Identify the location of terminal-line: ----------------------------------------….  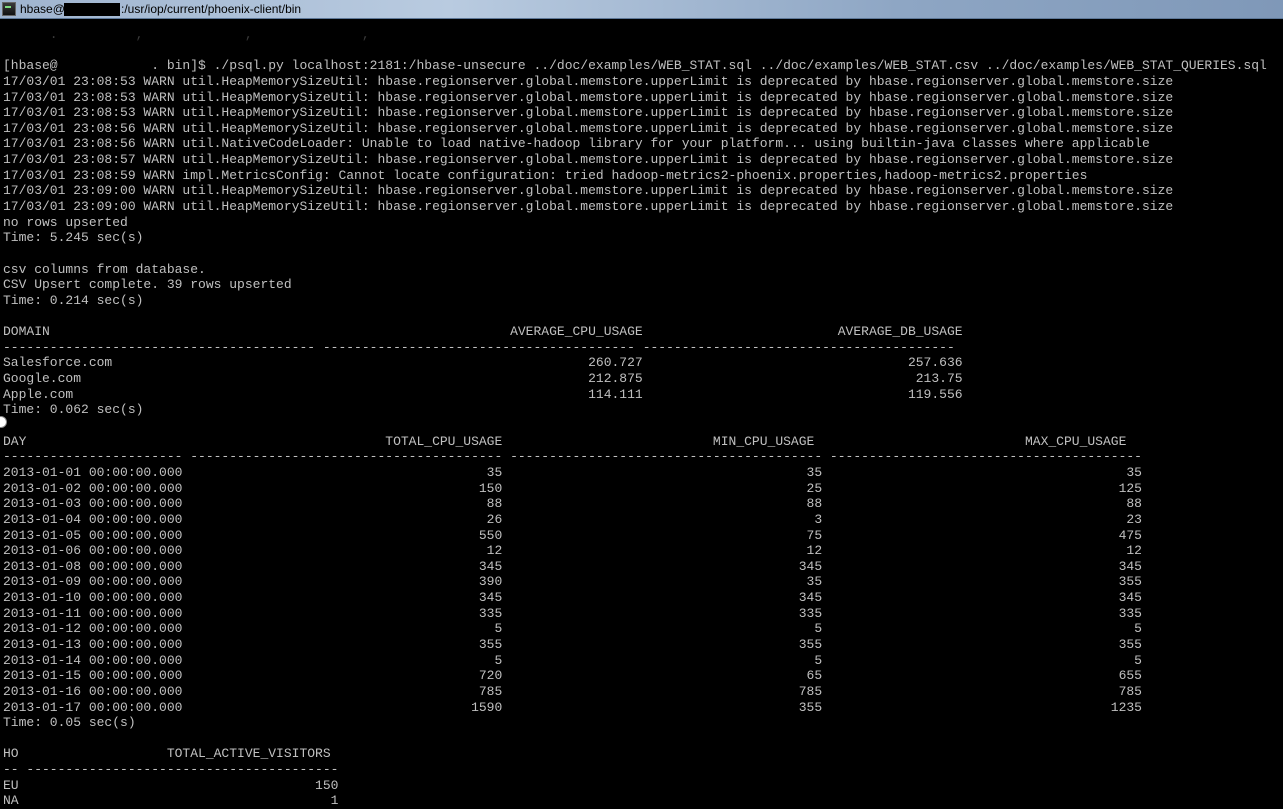
(479, 347).